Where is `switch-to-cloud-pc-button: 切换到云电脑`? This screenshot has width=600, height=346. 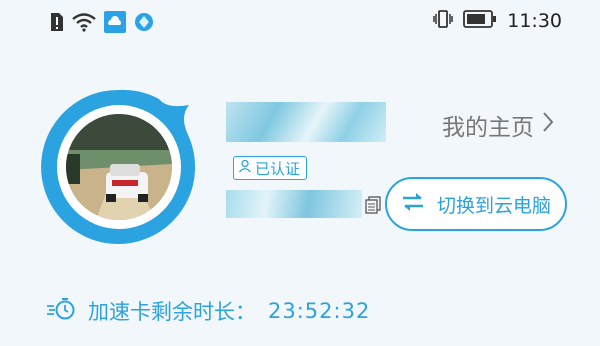
switch-to-cloud-pc-button: 切换到云电脑 is located at coordinates (476, 204).